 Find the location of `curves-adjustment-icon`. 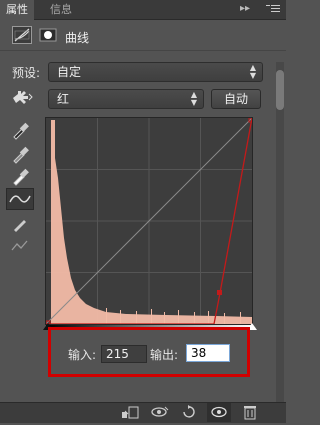

curves-adjustment-icon is located at coordinates (22, 35).